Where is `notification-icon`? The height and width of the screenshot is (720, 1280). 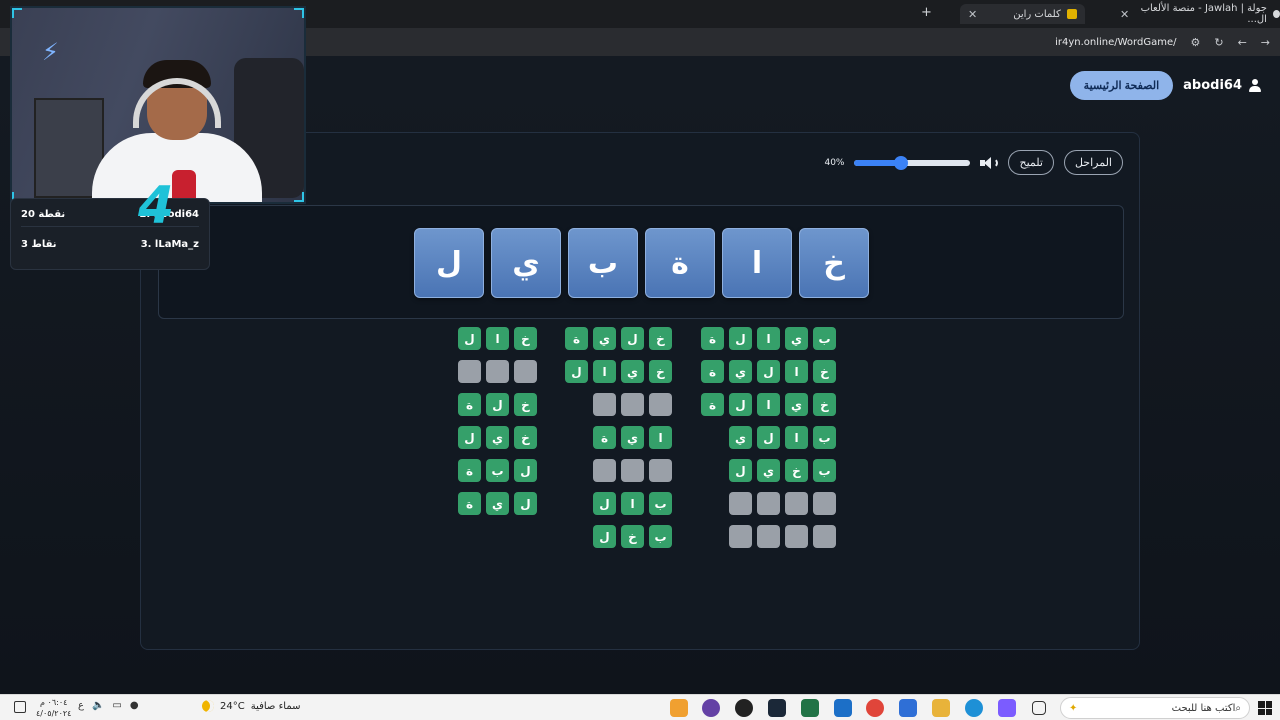 notification-icon is located at coordinates (20, 707).